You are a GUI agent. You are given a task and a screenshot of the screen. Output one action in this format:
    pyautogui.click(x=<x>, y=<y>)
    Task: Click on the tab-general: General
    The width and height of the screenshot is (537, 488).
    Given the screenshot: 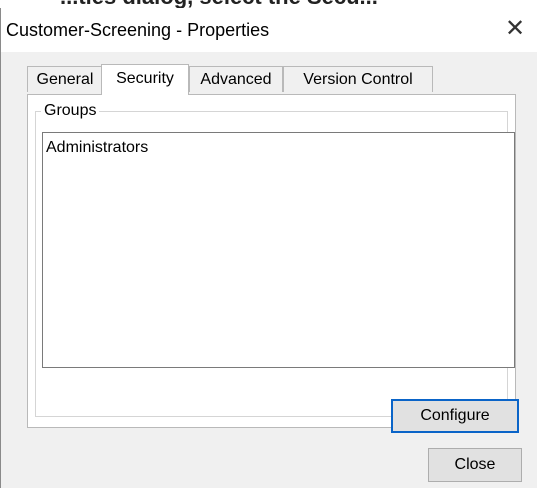 What is the action you would take?
    pyautogui.click(x=65, y=79)
    